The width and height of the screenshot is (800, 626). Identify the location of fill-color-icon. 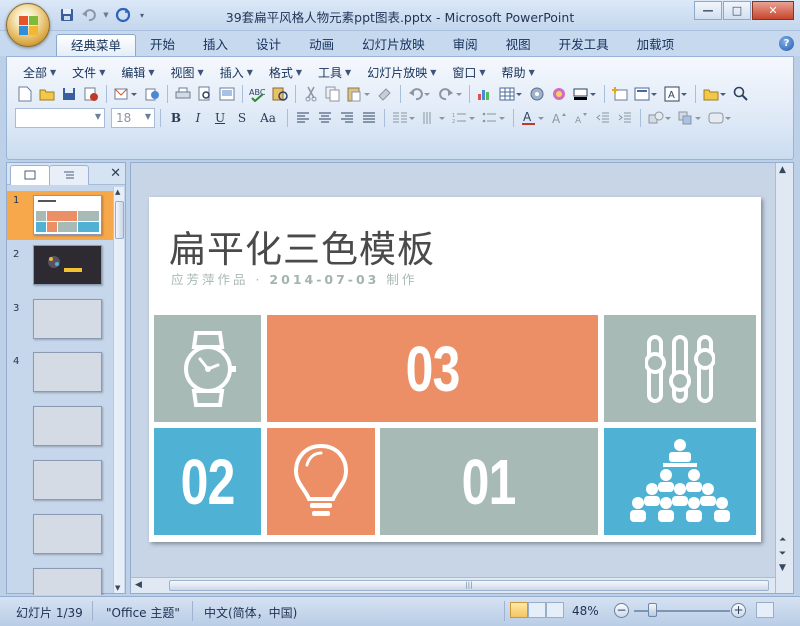
(585, 94).